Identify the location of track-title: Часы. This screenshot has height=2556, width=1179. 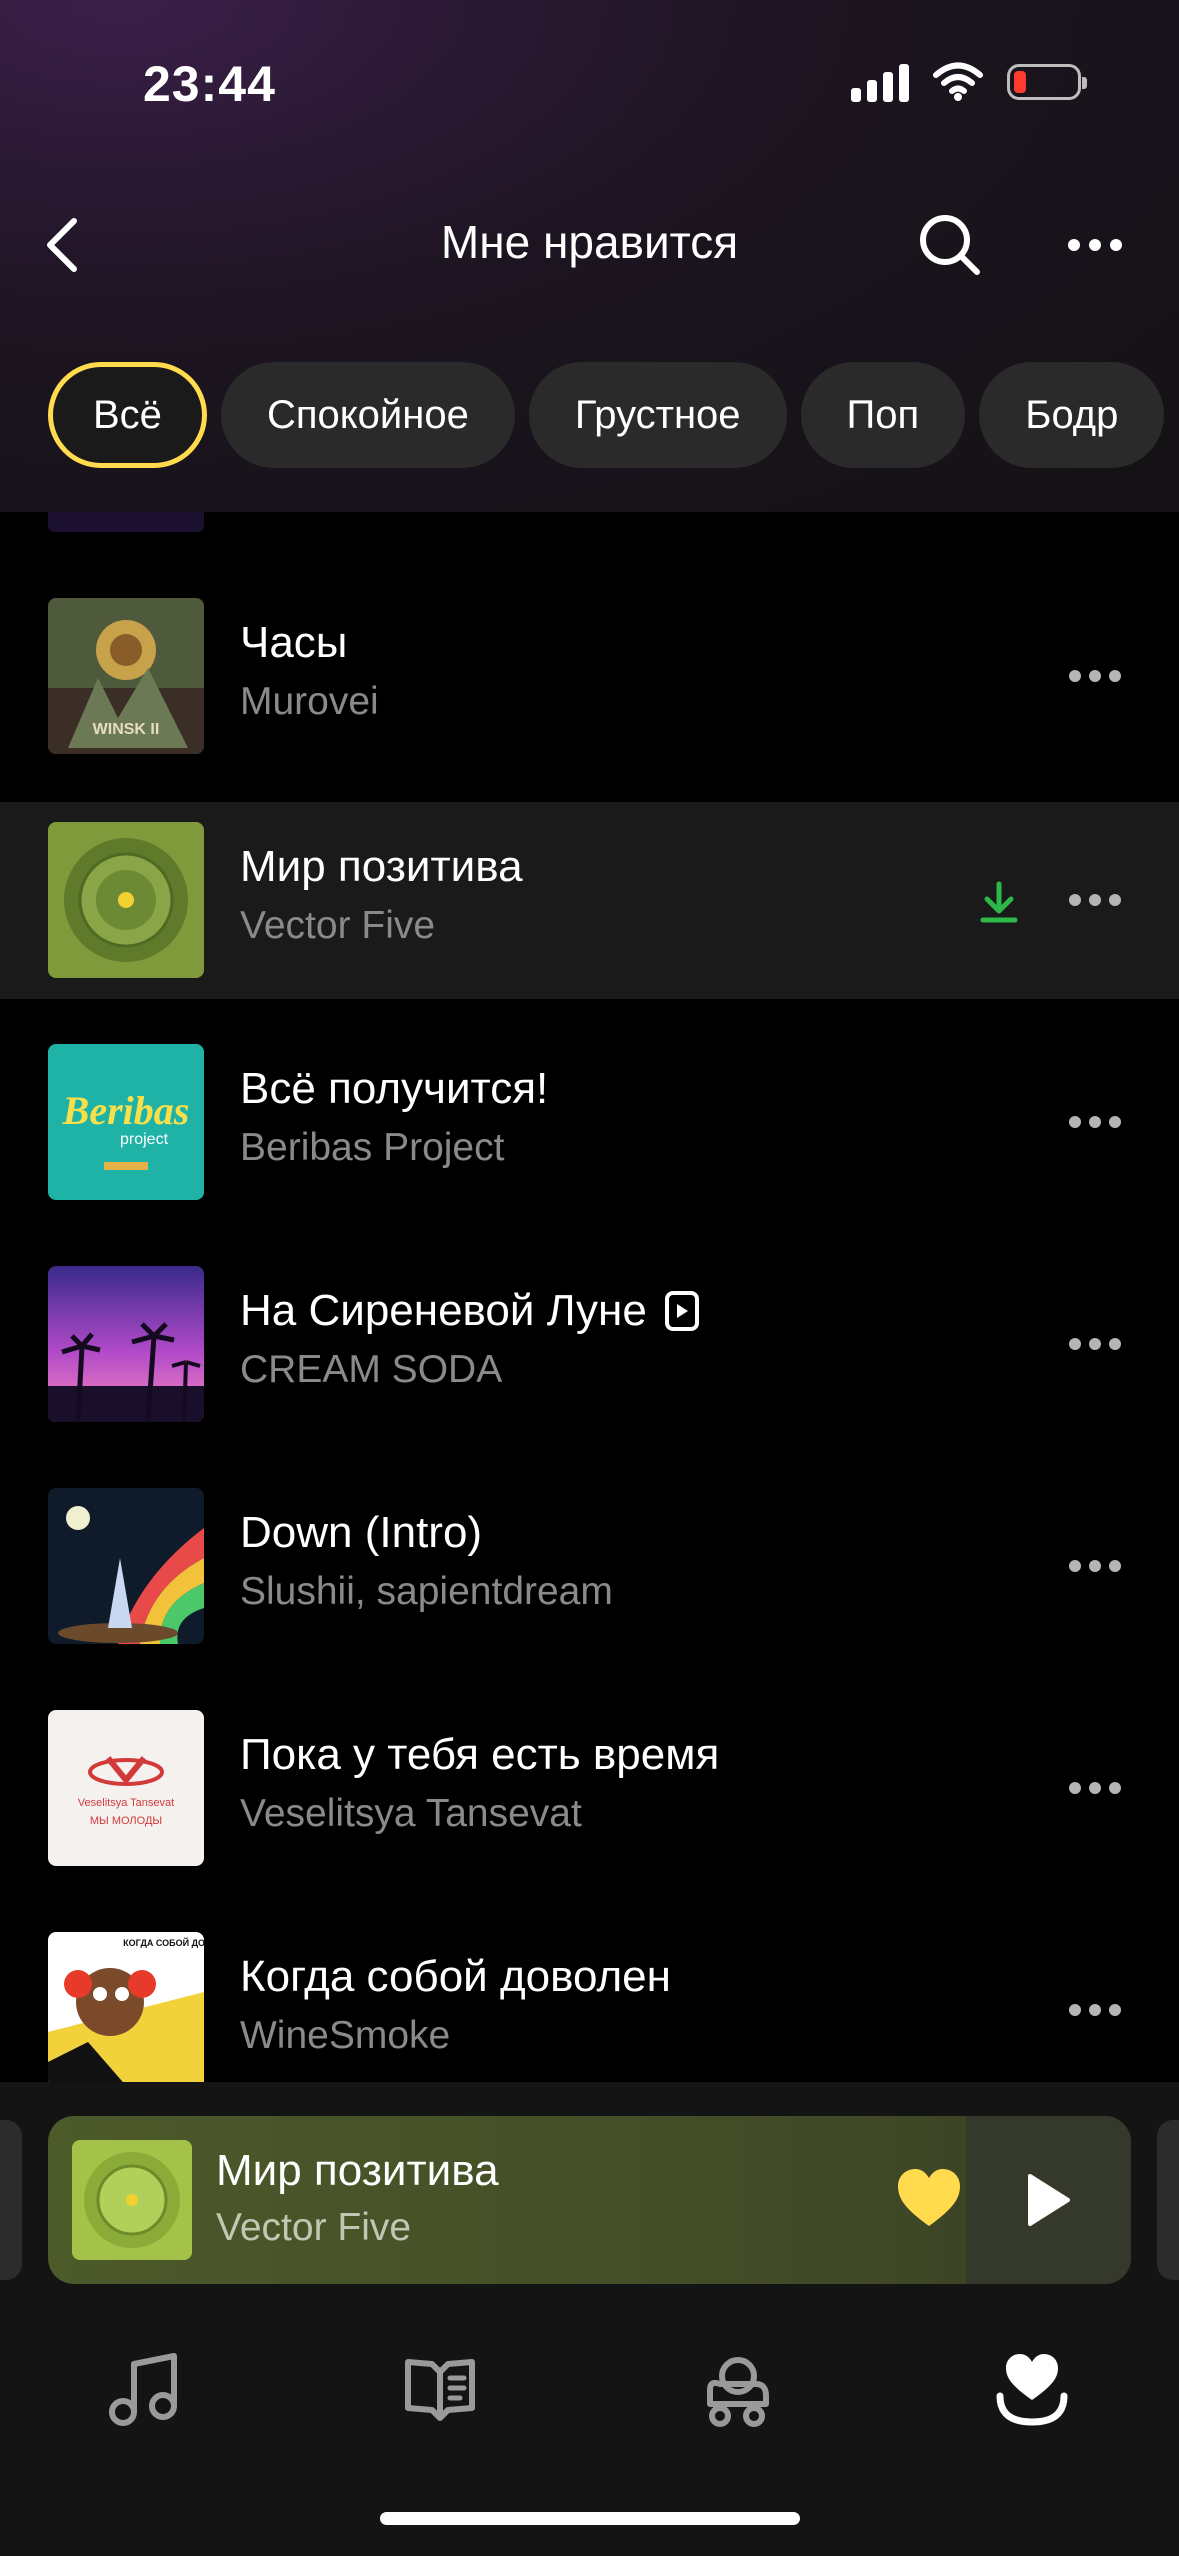
(293, 643).